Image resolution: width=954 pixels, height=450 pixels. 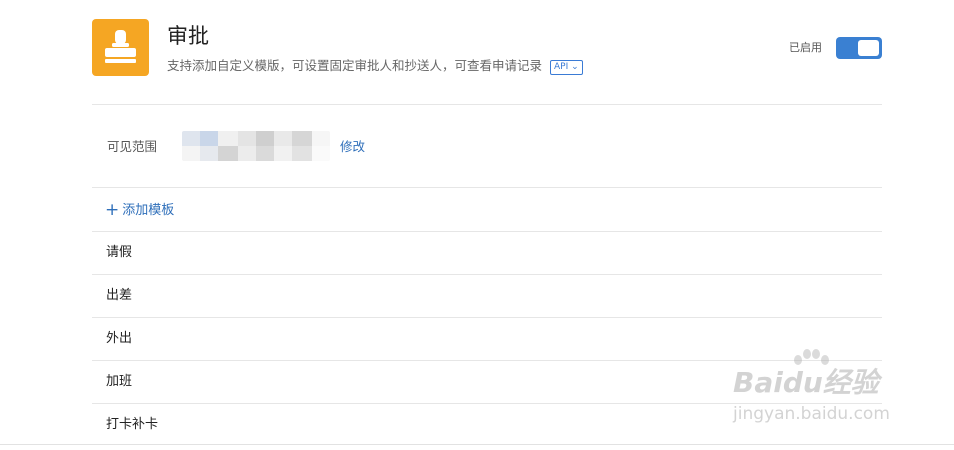 I want to click on template-item-going-out: 外出, so click(x=119, y=339).